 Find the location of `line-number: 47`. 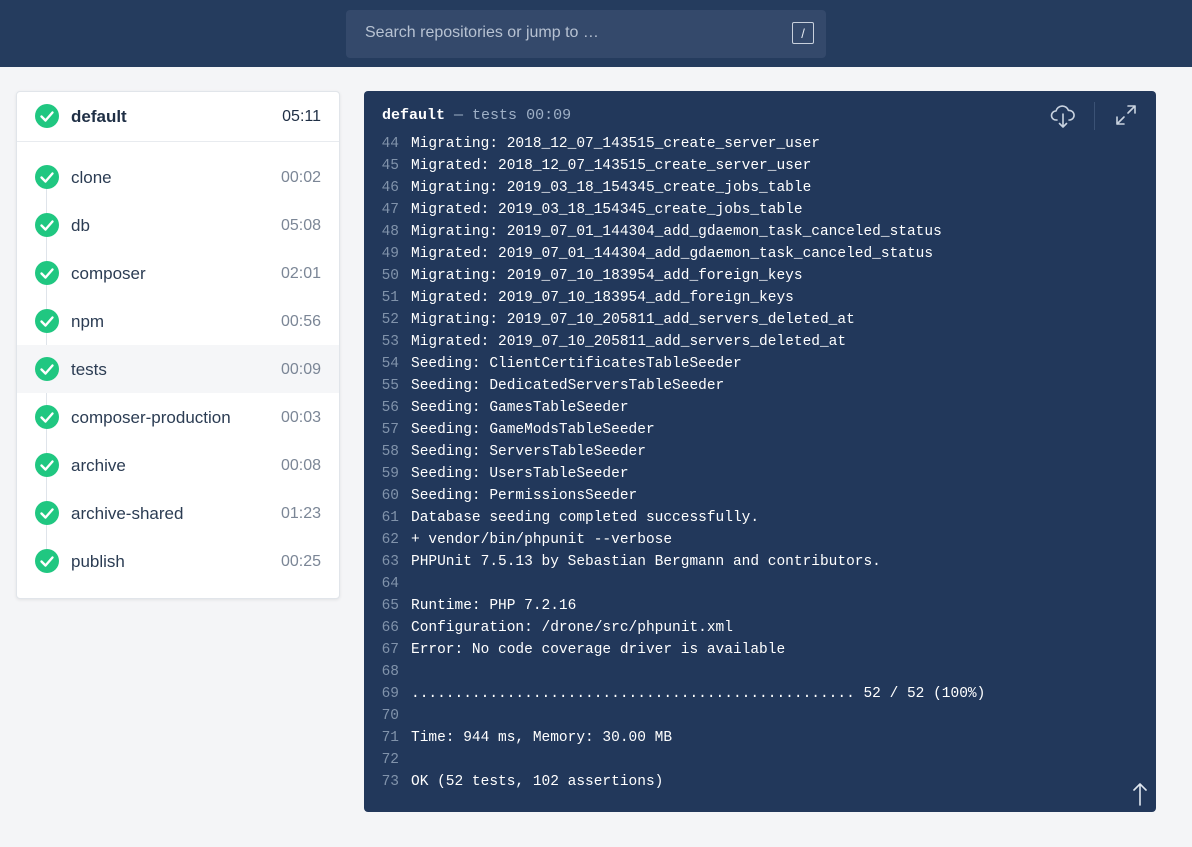

line-number: 47 is located at coordinates (381, 210).